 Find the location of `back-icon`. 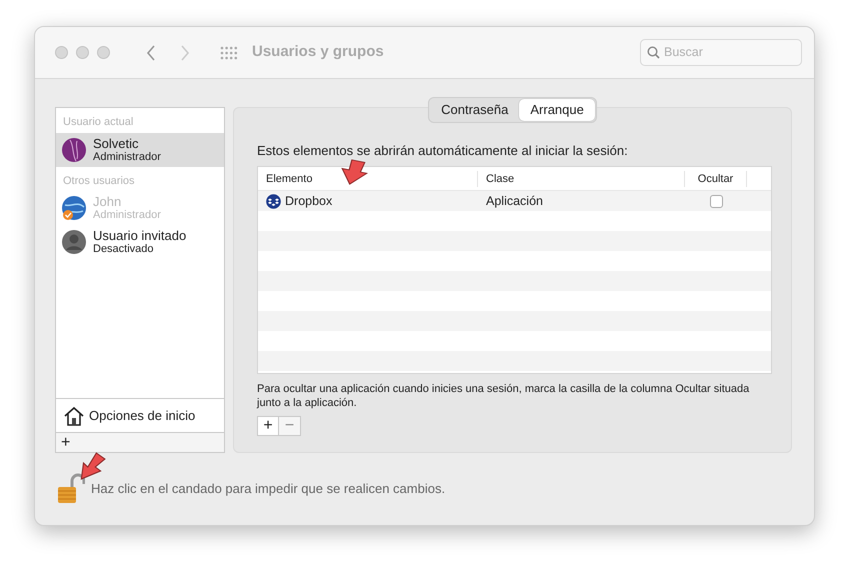

back-icon is located at coordinates (151, 52).